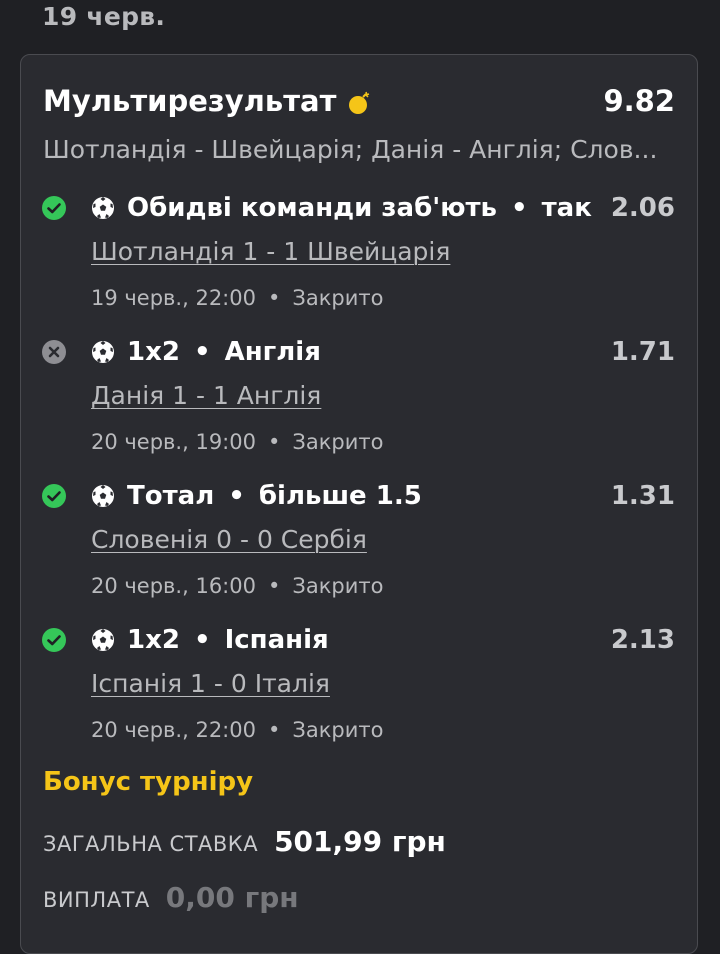 This screenshot has height=954, width=720. What do you see at coordinates (173, 298) in the screenshot?
I see `match-datetime: 19 черв., 22:00` at bounding box center [173, 298].